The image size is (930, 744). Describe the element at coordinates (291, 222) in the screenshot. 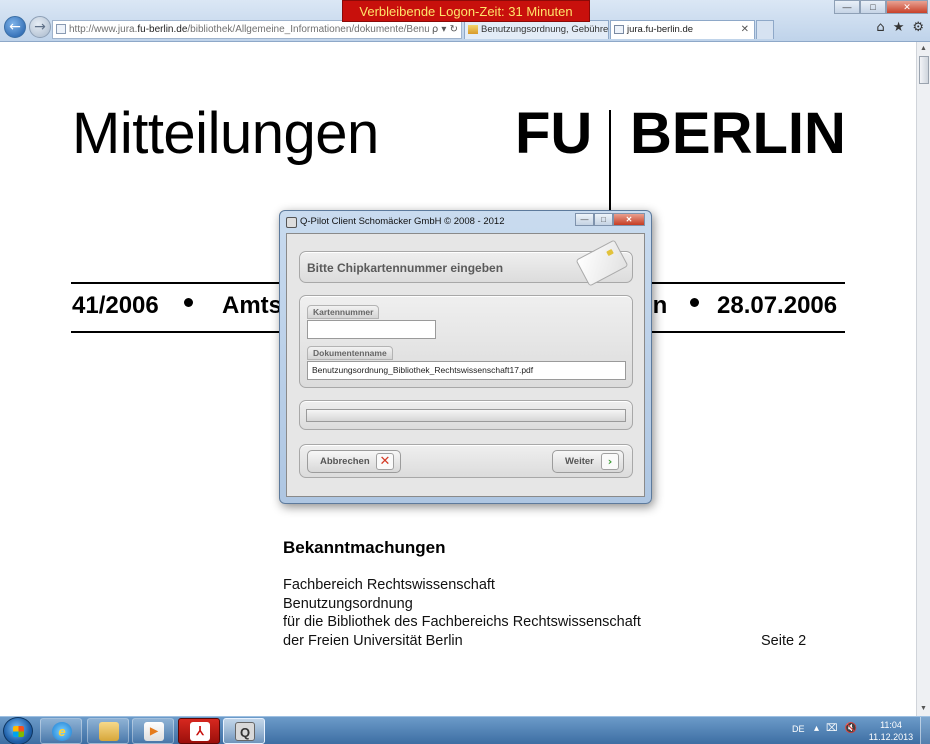

I see `qpilot-app-icon` at that location.